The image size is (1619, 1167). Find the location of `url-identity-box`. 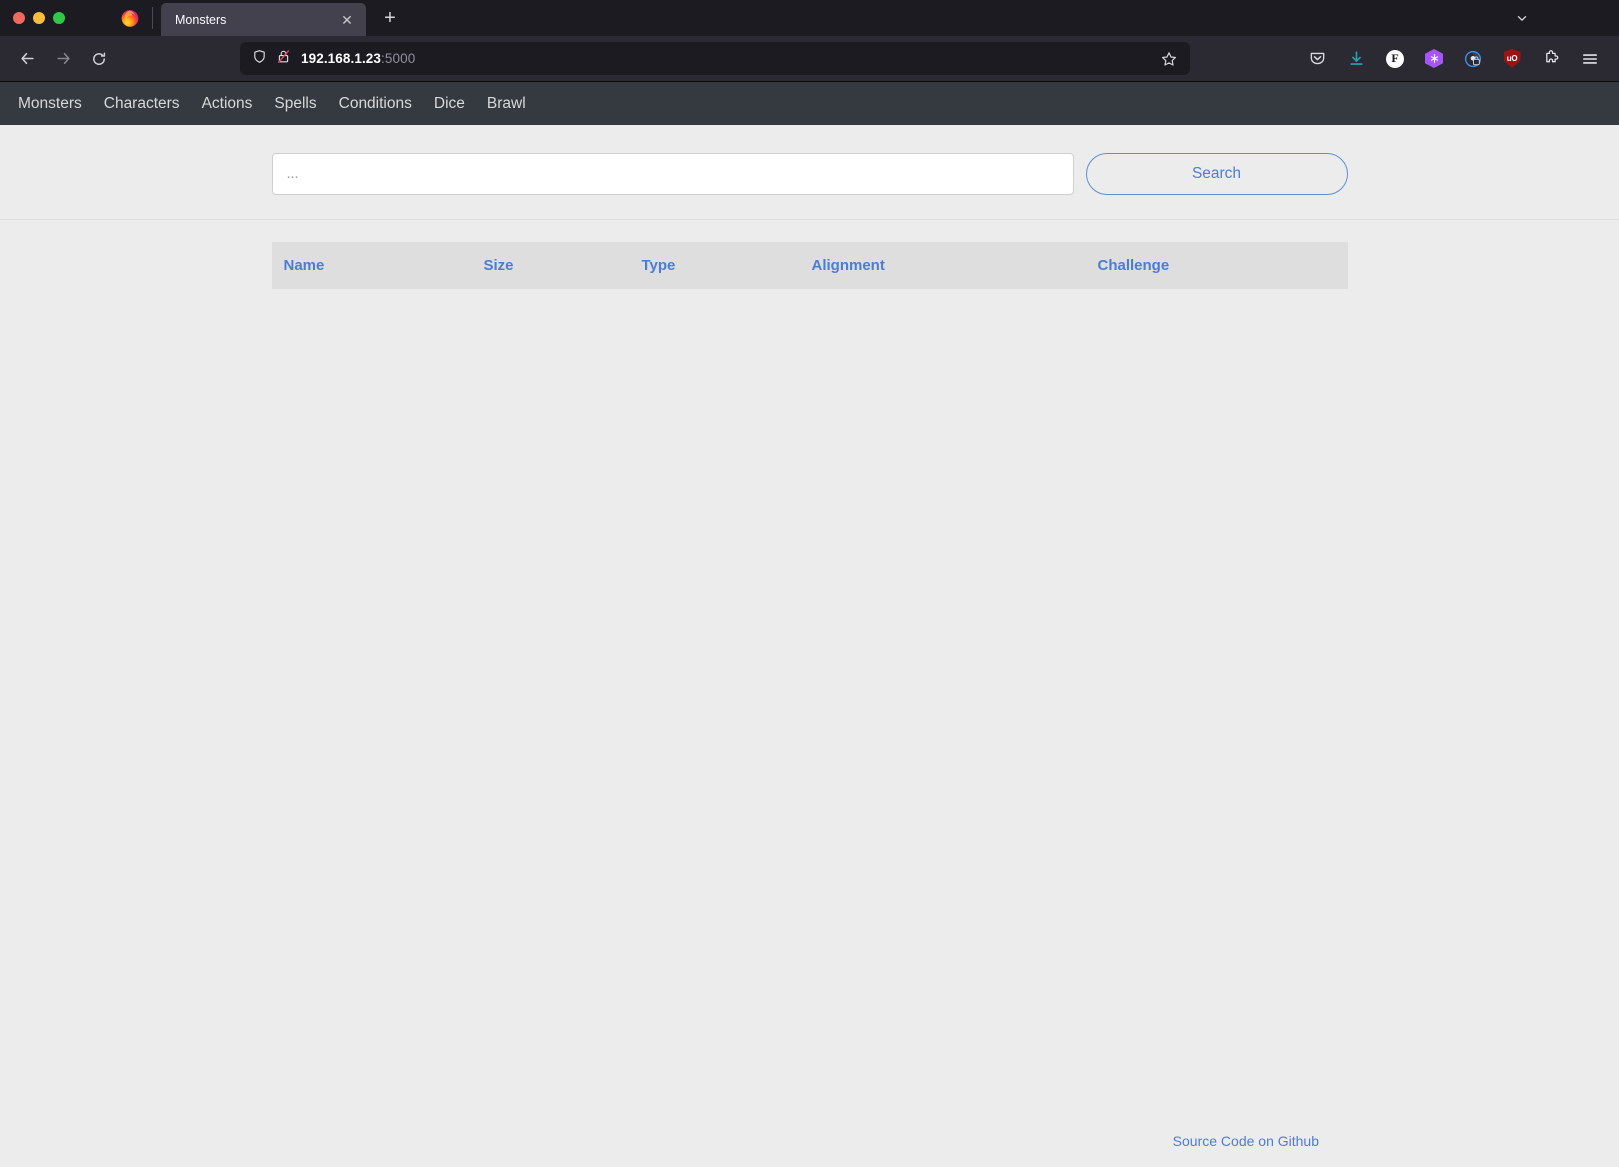

url-identity-box is located at coordinates (271, 59).